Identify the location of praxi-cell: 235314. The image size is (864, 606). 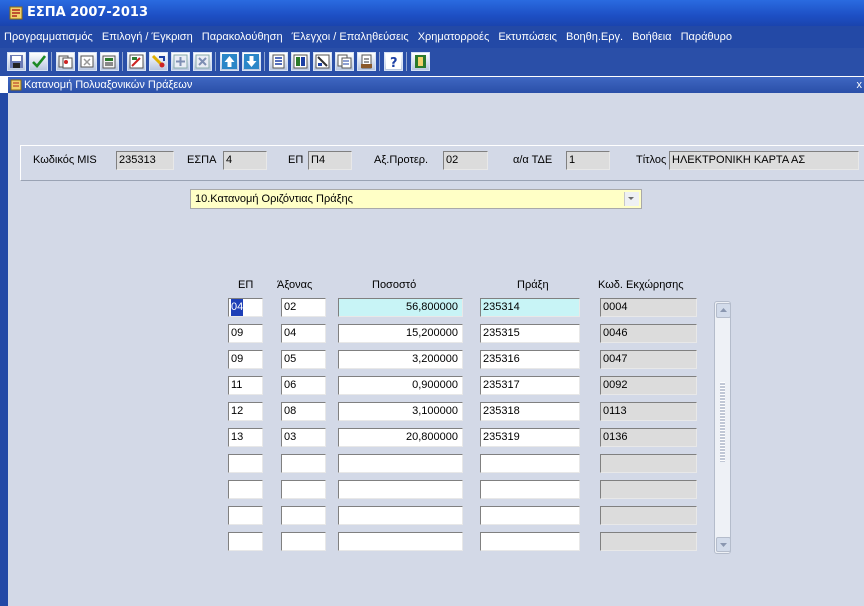
(530, 307).